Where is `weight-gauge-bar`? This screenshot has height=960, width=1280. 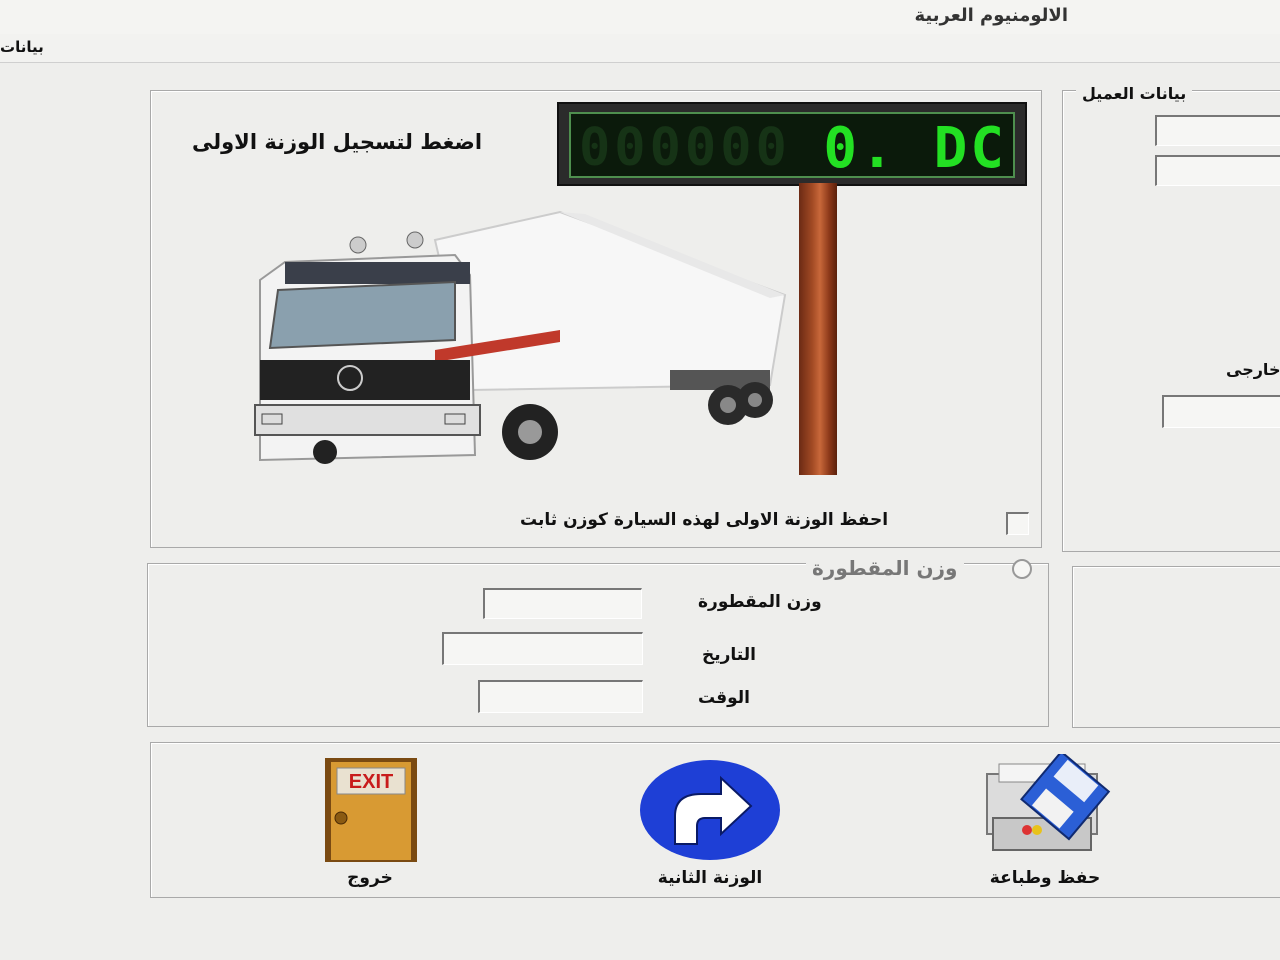 weight-gauge-bar is located at coordinates (818, 329).